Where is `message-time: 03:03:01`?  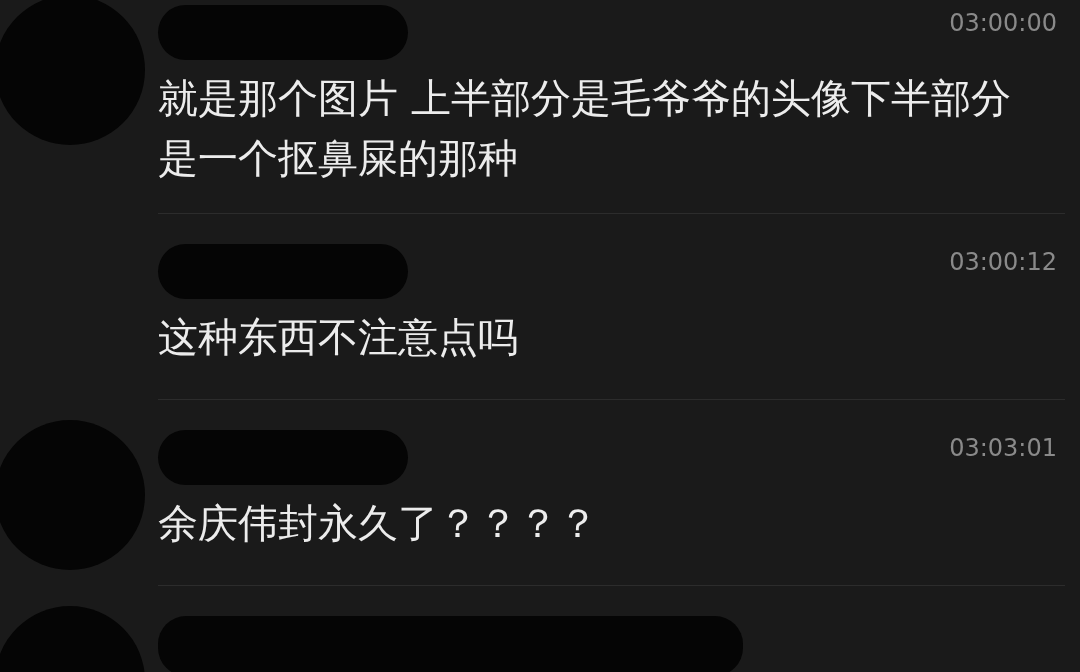 message-time: 03:03:01 is located at coordinates (1003, 448).